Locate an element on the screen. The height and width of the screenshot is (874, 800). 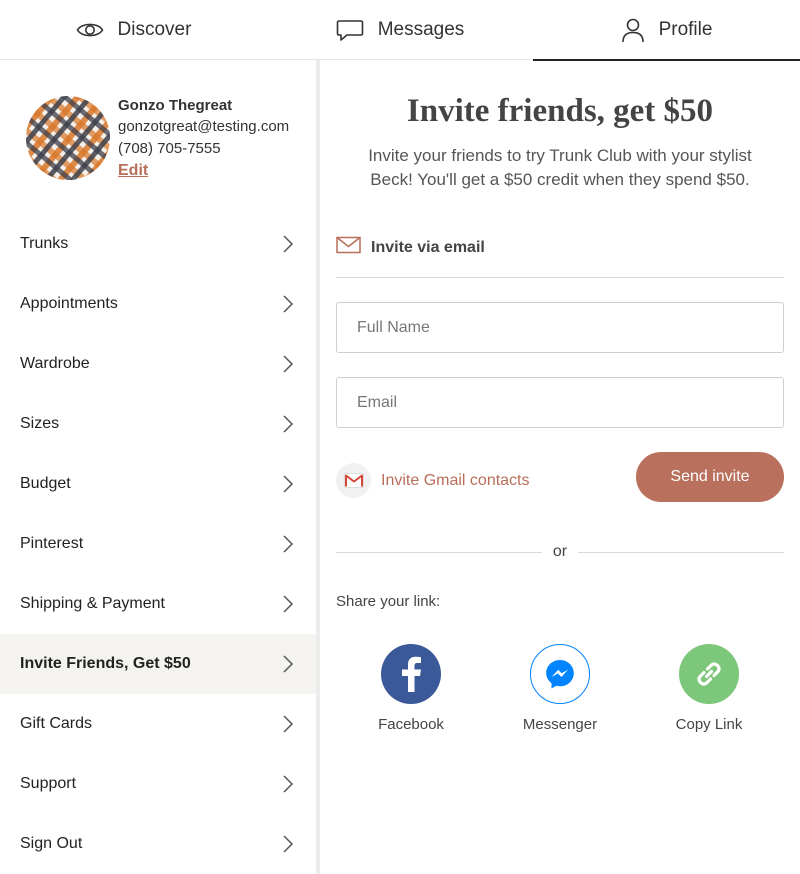
profile-phone: (708) 705-7555 is located at coordinates (169, 148).